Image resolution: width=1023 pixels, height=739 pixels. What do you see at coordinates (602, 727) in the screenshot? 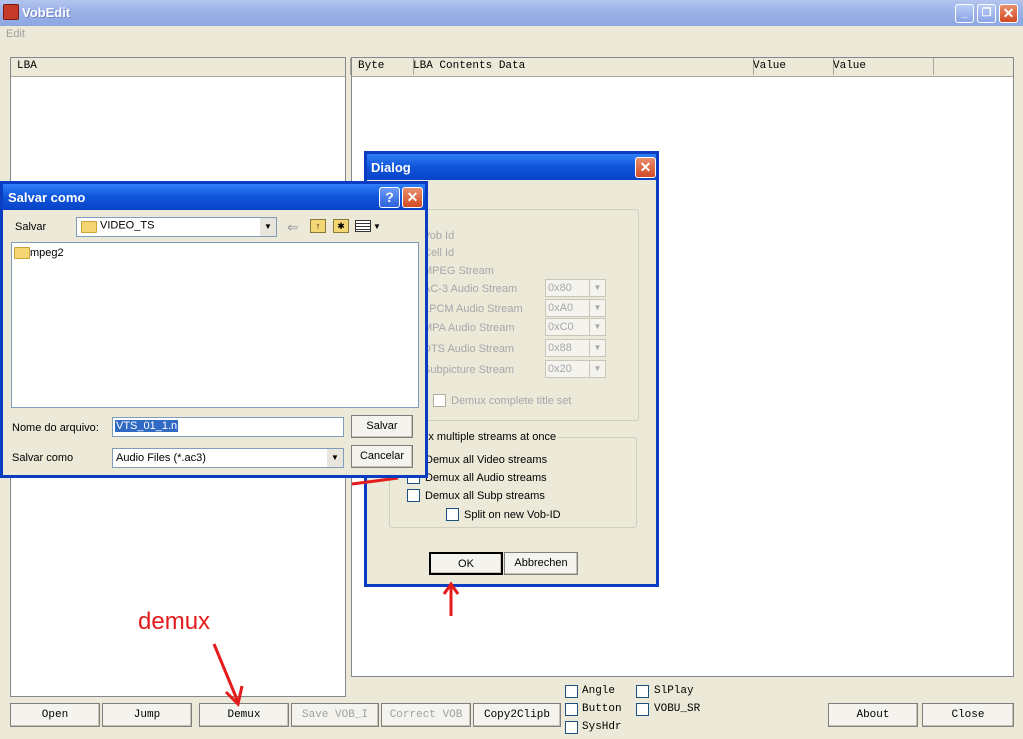
I see `syshdr-label: SysHdr` at bounding box center [602, 727].